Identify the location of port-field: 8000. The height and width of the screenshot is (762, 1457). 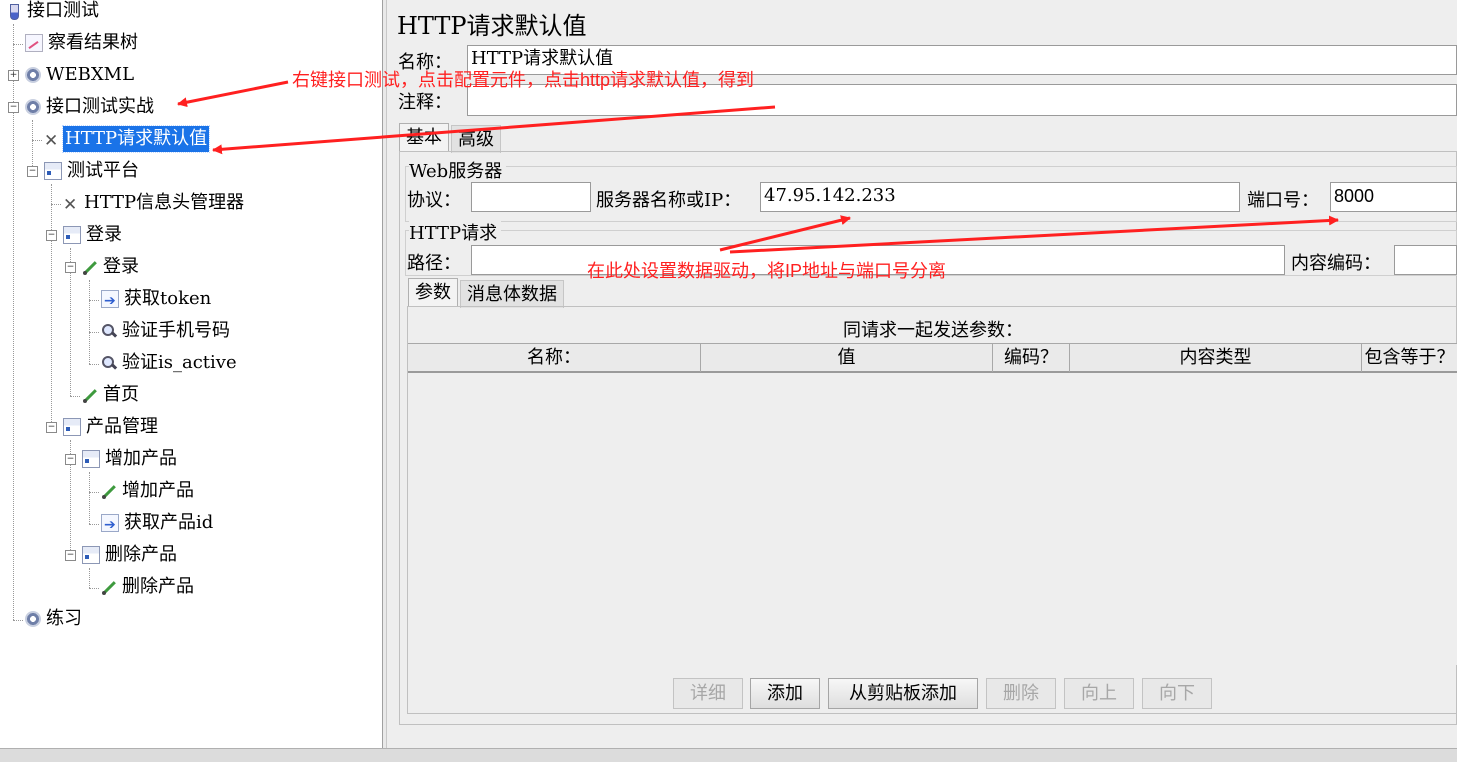
(1393, 197).